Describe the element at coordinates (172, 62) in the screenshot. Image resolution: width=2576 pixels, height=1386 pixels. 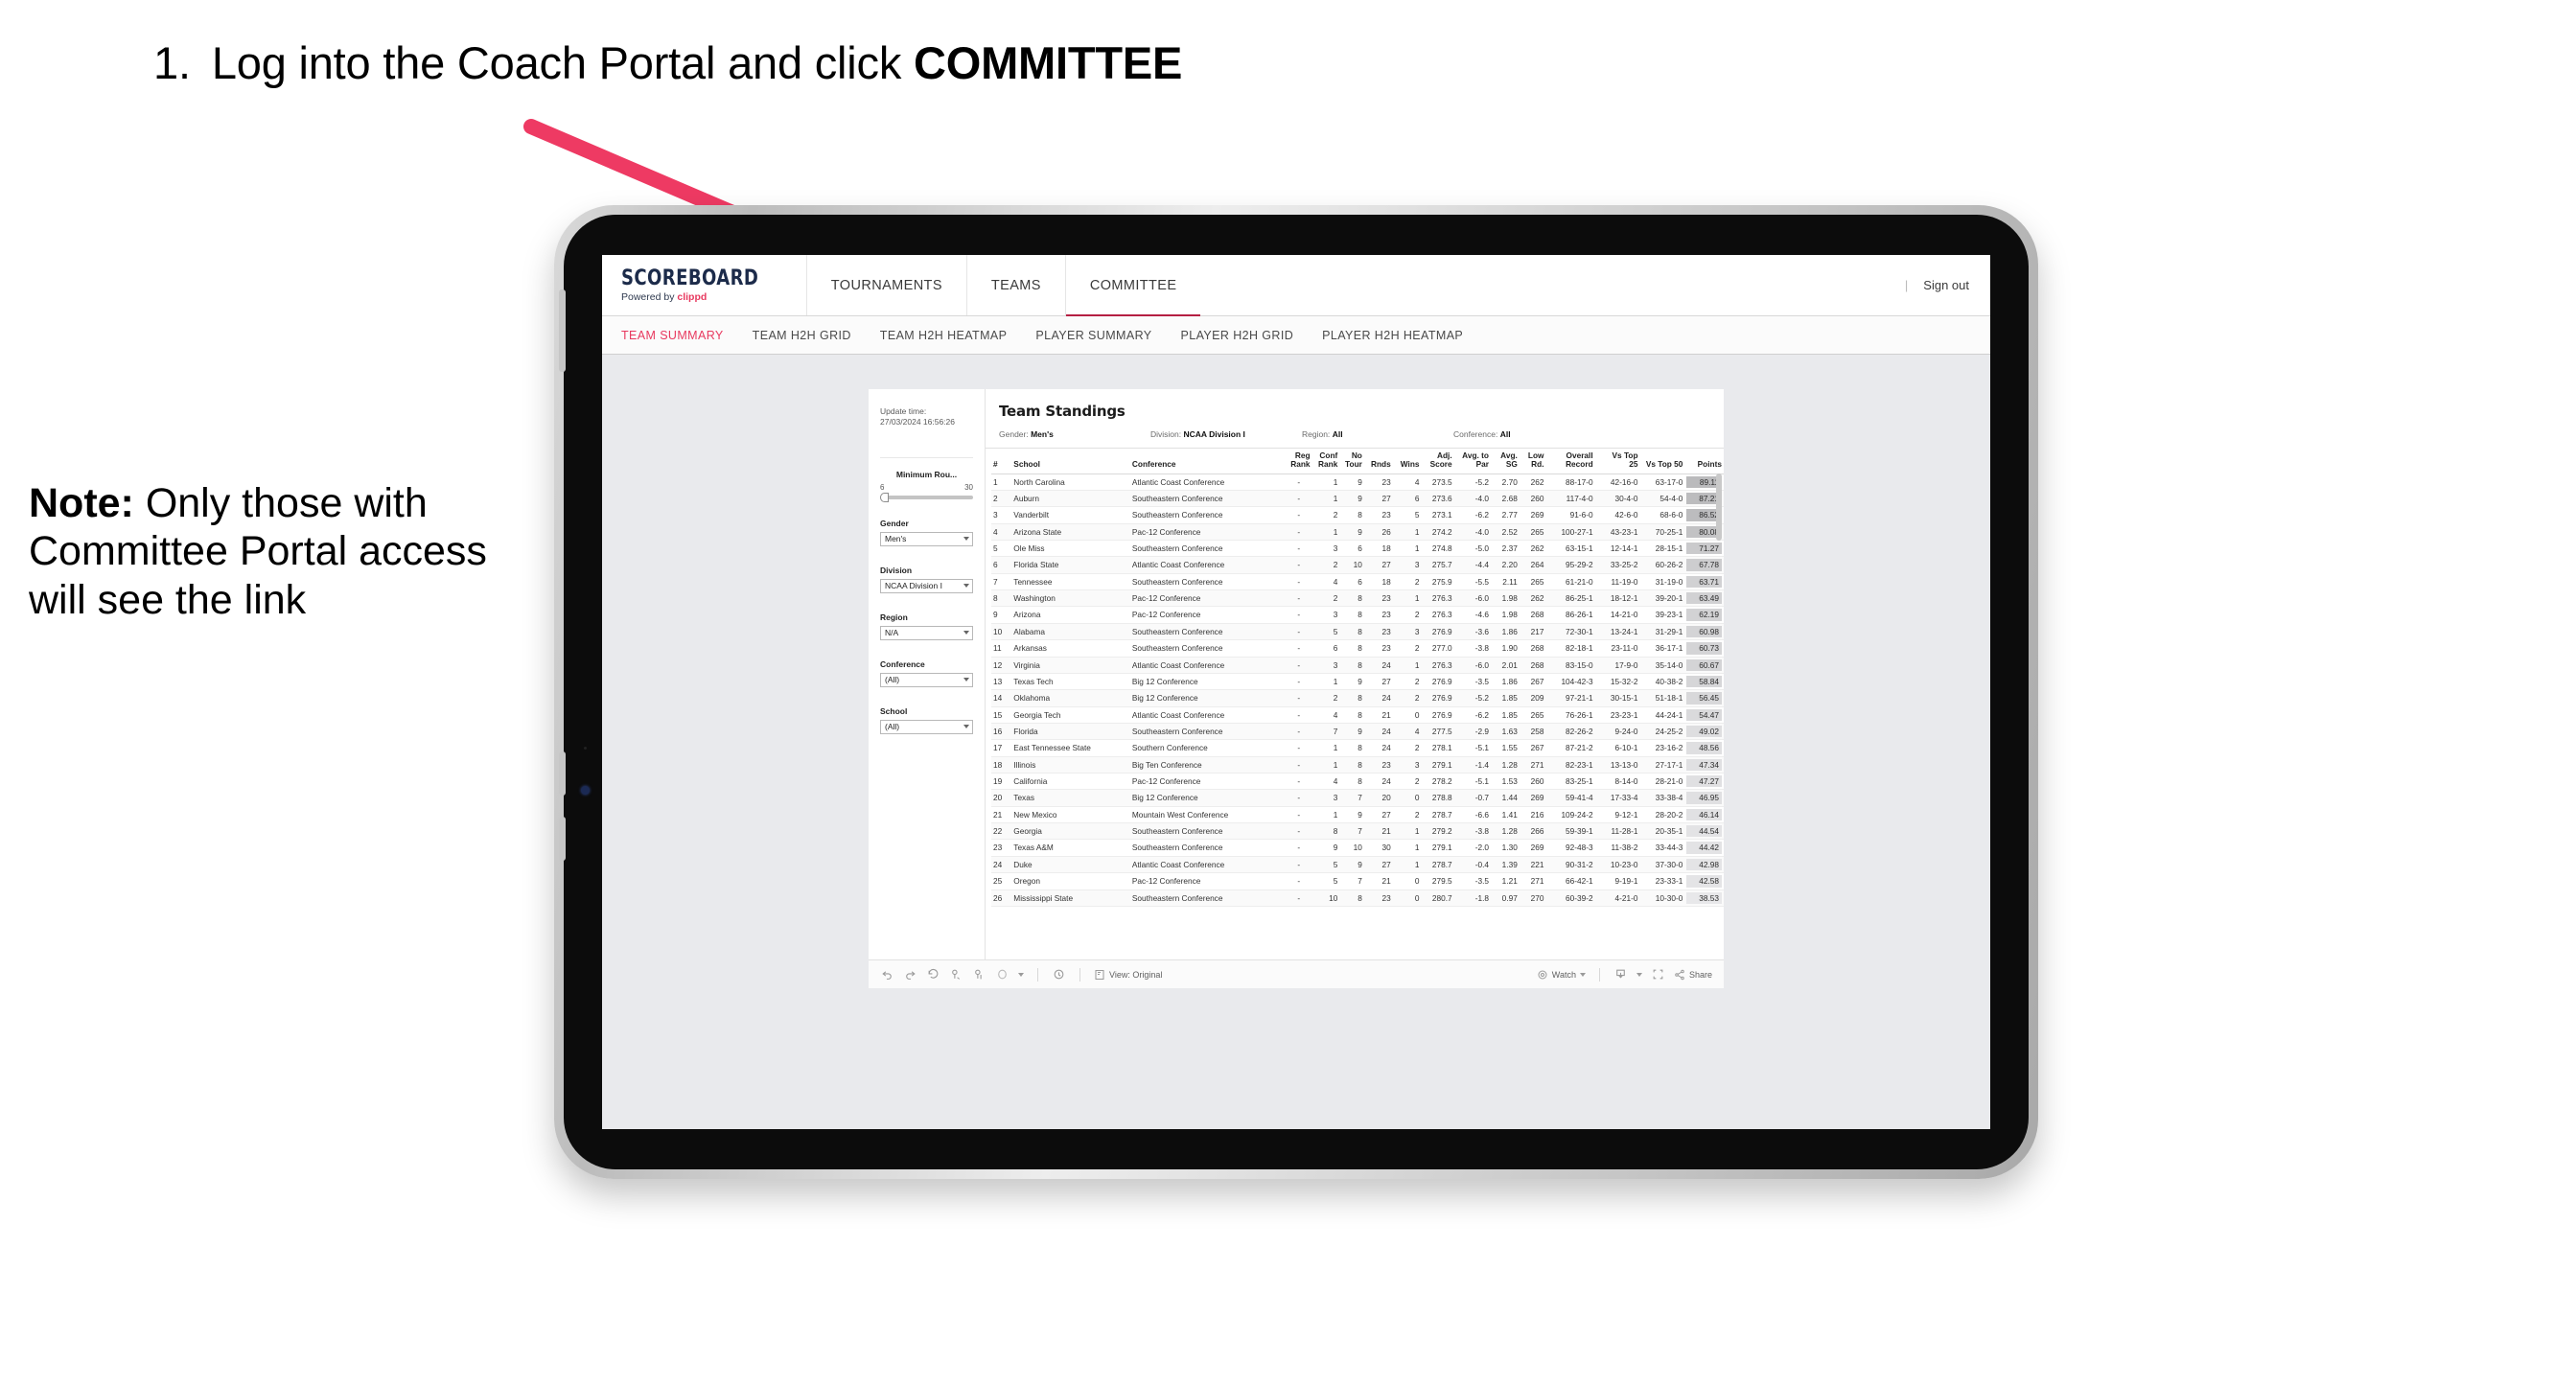
I see `step-number: 1.` at that location.